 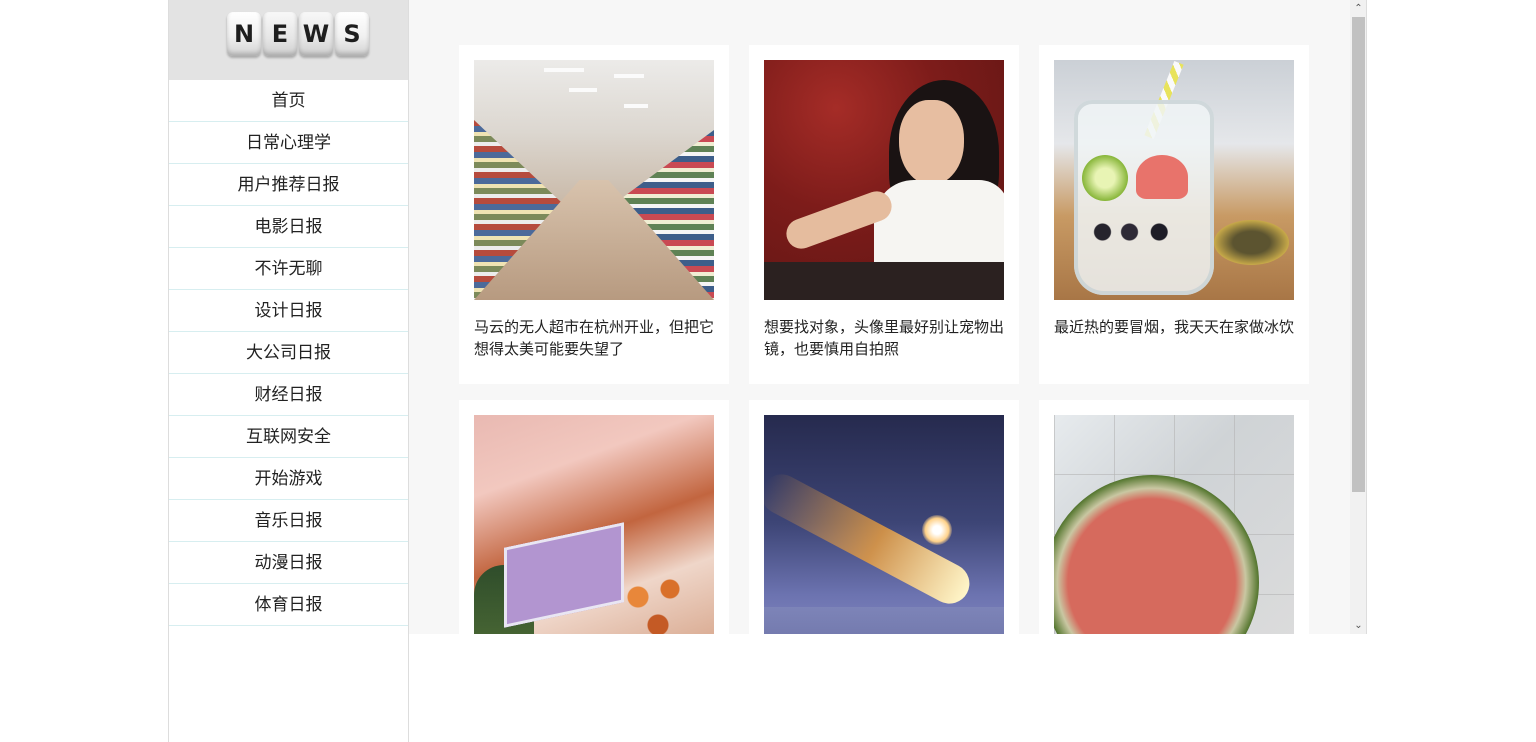 What do you see at coordinates (288, 185) in the screenshot?
I see `nav-item-user-recommended: 用户推荐日报` at bounding box center [288, 185].